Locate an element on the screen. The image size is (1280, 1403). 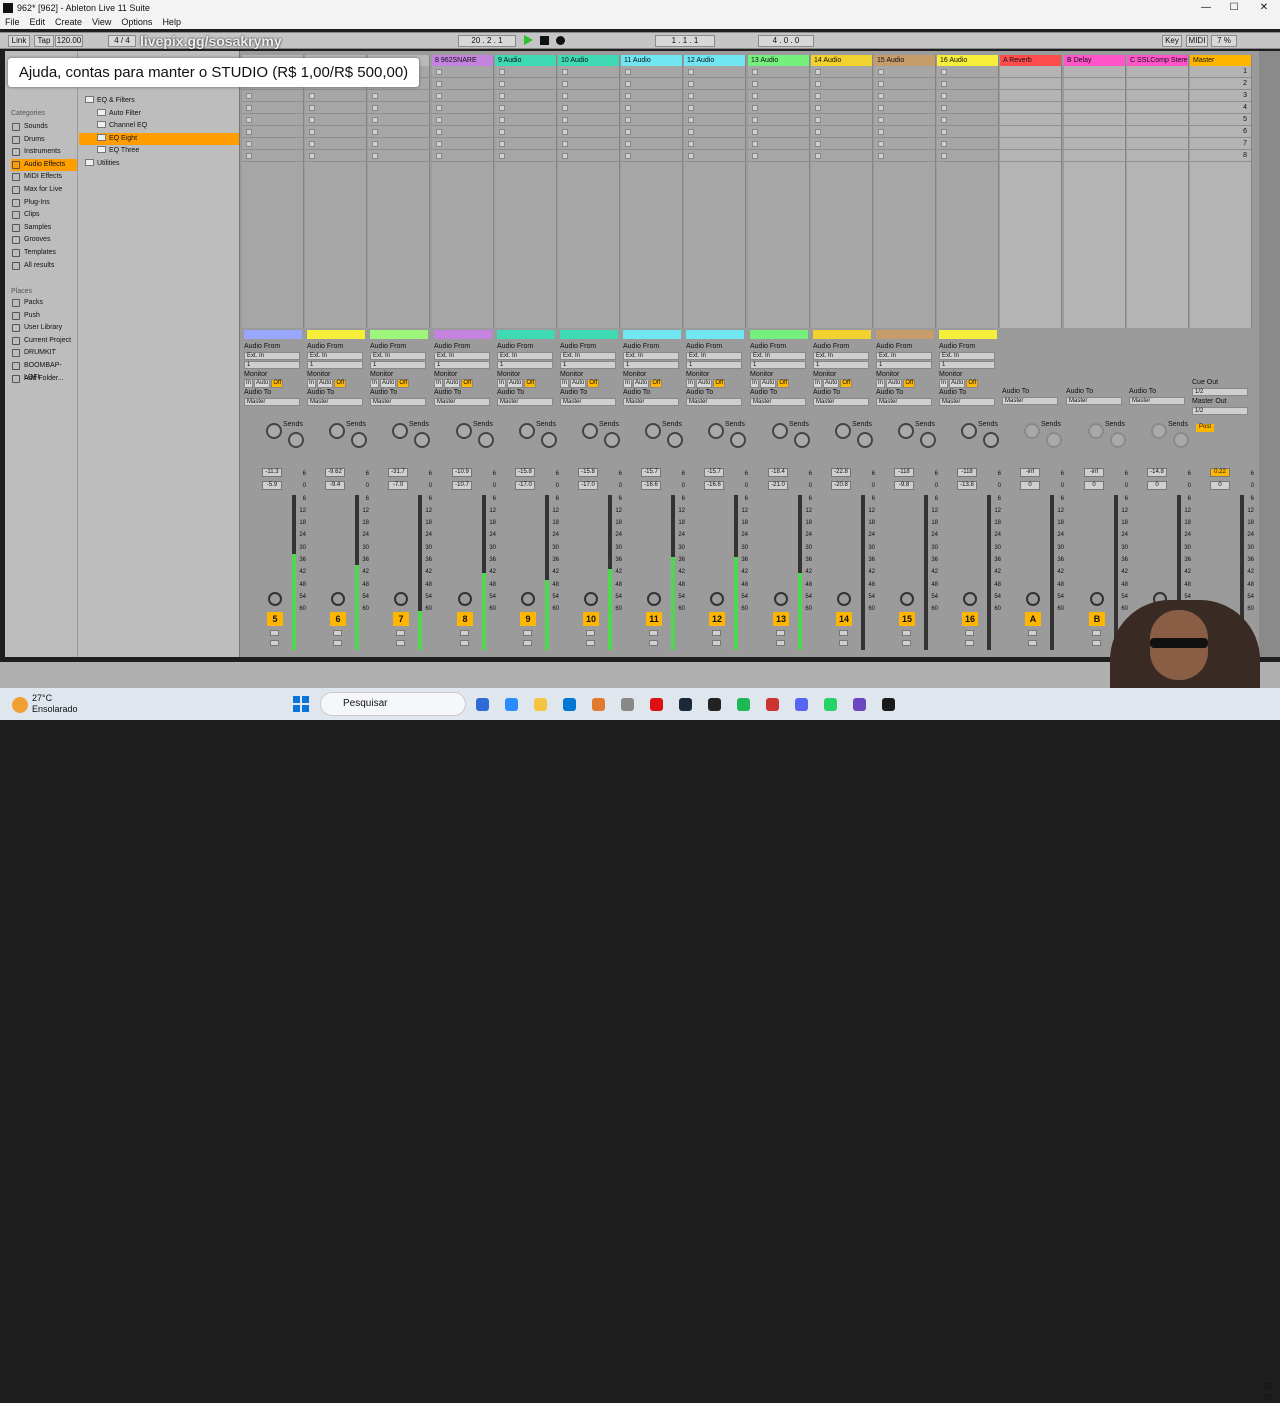
epic-icon is located at coordinates (714, 704).